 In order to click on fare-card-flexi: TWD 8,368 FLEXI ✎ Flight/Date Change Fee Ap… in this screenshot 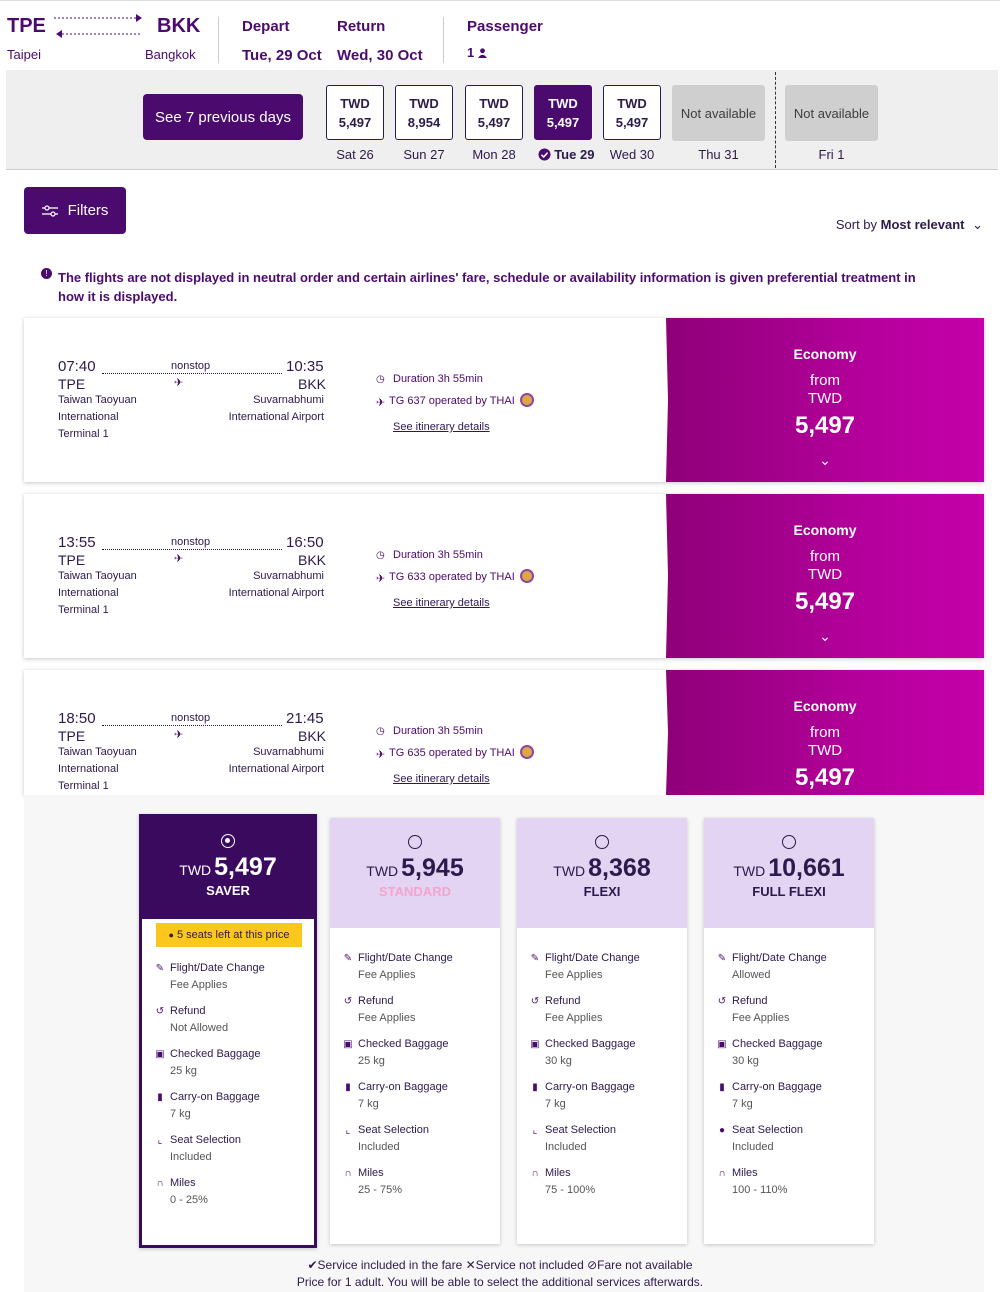, I will do `click(602, 1031)`.